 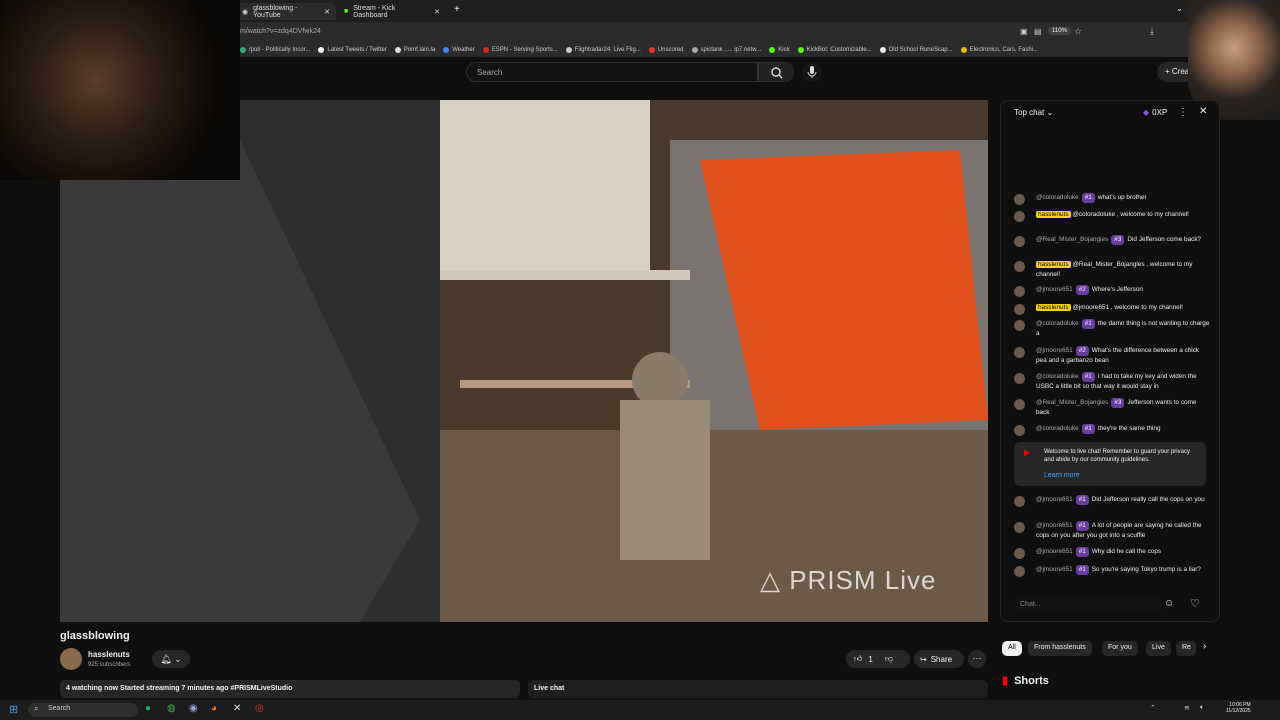 I want to click on bookmark-item: Kick, so click(x=779, y=49).